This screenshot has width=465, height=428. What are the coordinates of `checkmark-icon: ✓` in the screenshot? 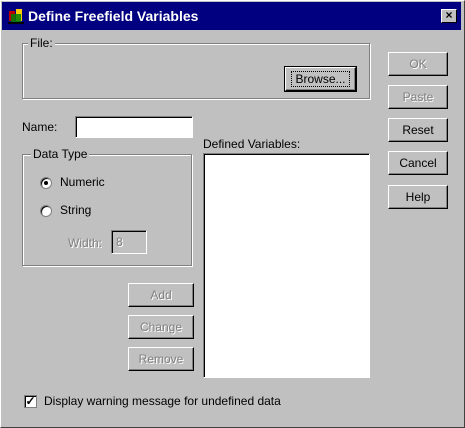 It's located at (30, 401).